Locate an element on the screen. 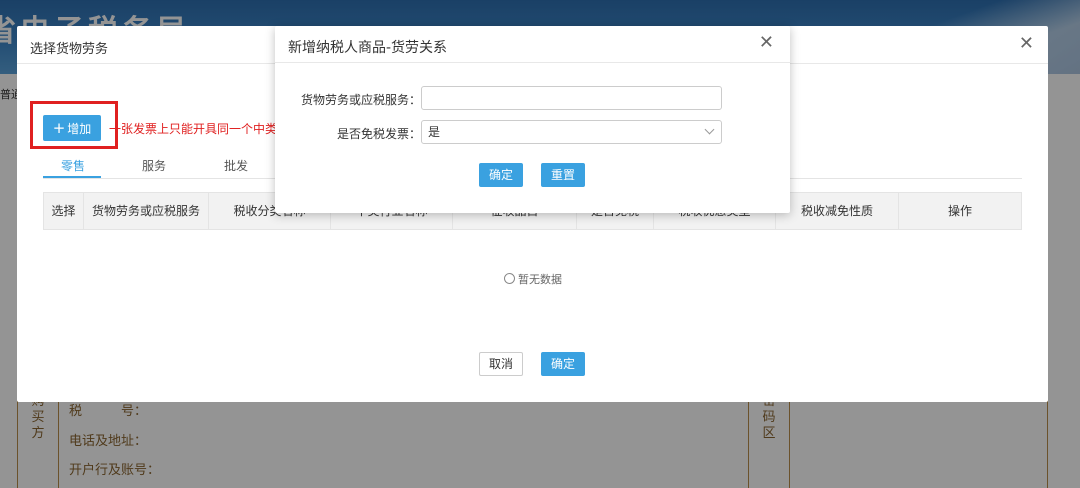  col-goods: 货物劳务或应税服务 is located at coordinates (146, 211).